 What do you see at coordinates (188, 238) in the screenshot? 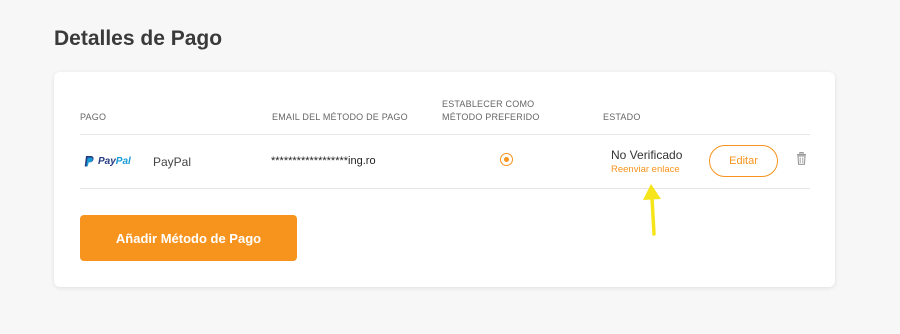
I see `add-payment-method-button: Añadir Método de Pago` at bounding box center [188, 238].